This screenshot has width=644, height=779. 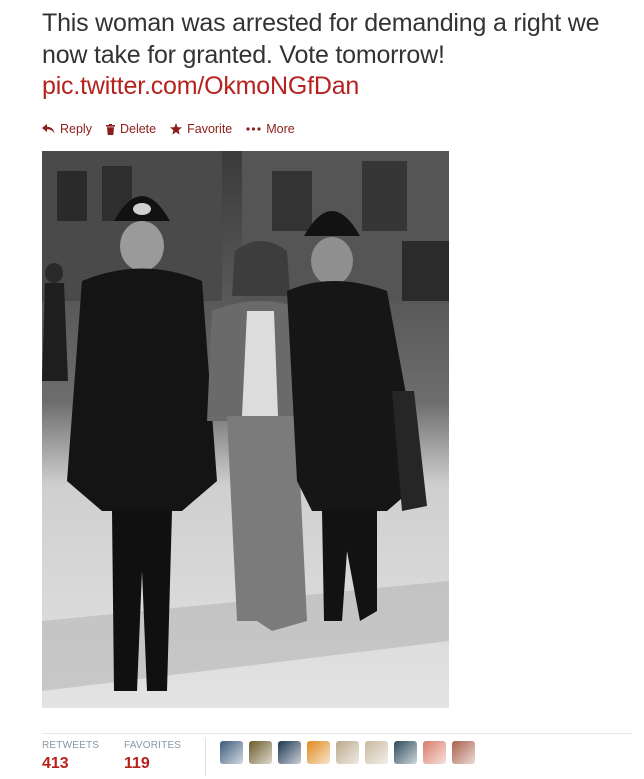 What do you see at coordinates (253, 129) in the screenshot?
I see `more-dots-icon` at bounding box center [253, 129].